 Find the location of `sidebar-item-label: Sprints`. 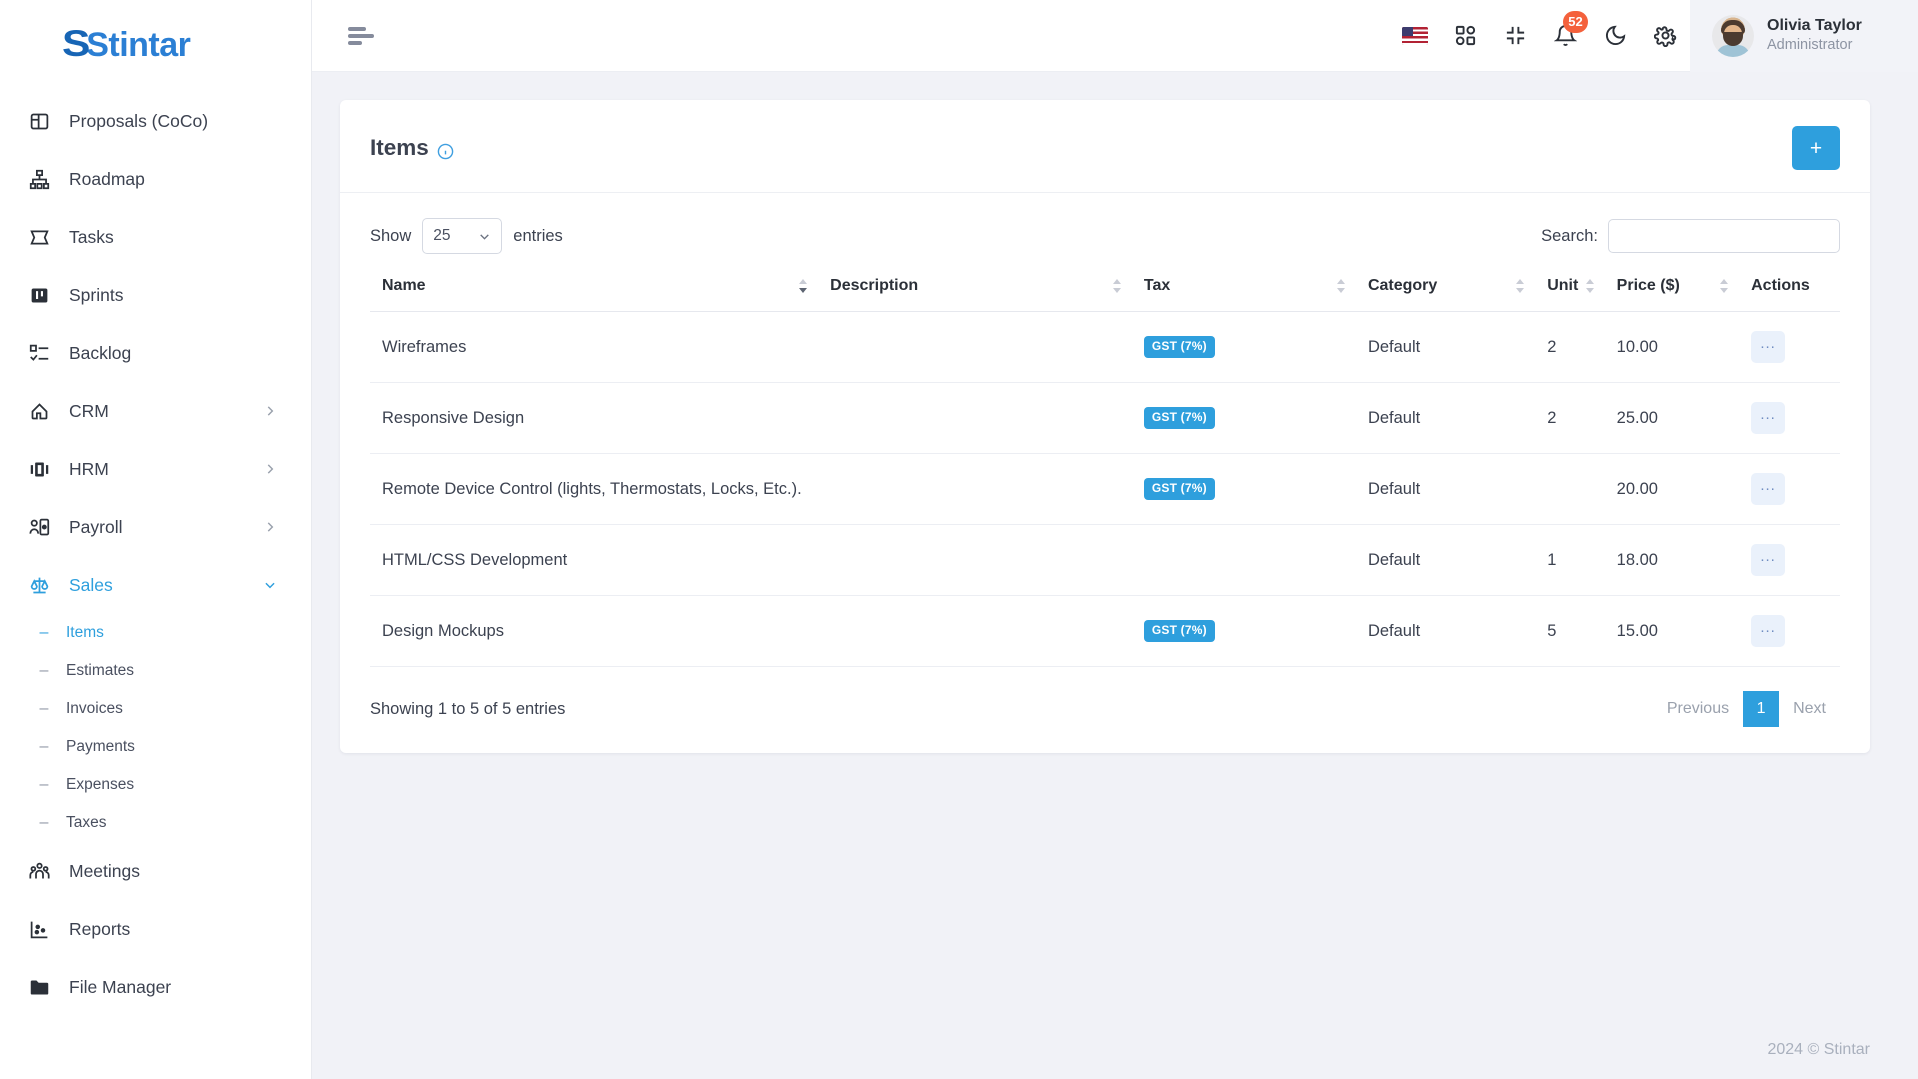

sidebar-item-label: Sprints is located at coordinates (96, 294).